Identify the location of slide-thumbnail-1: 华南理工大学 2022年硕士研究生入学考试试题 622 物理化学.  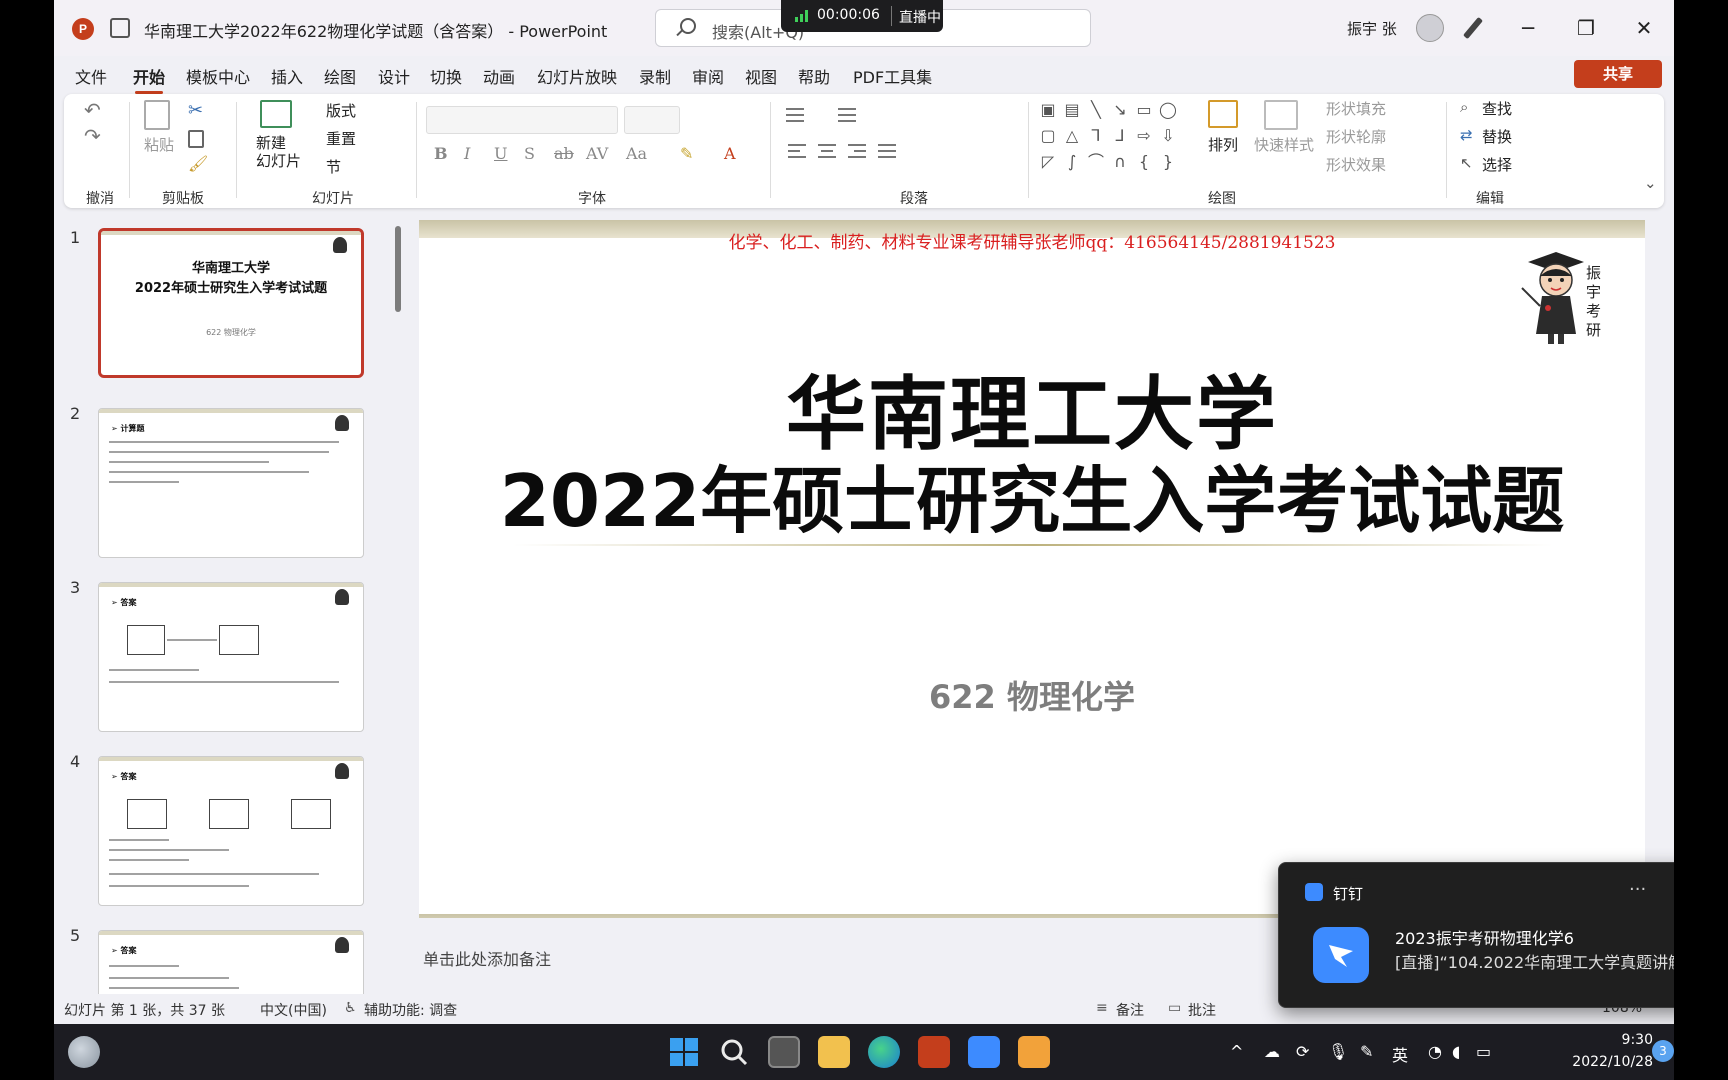
(231, 303).